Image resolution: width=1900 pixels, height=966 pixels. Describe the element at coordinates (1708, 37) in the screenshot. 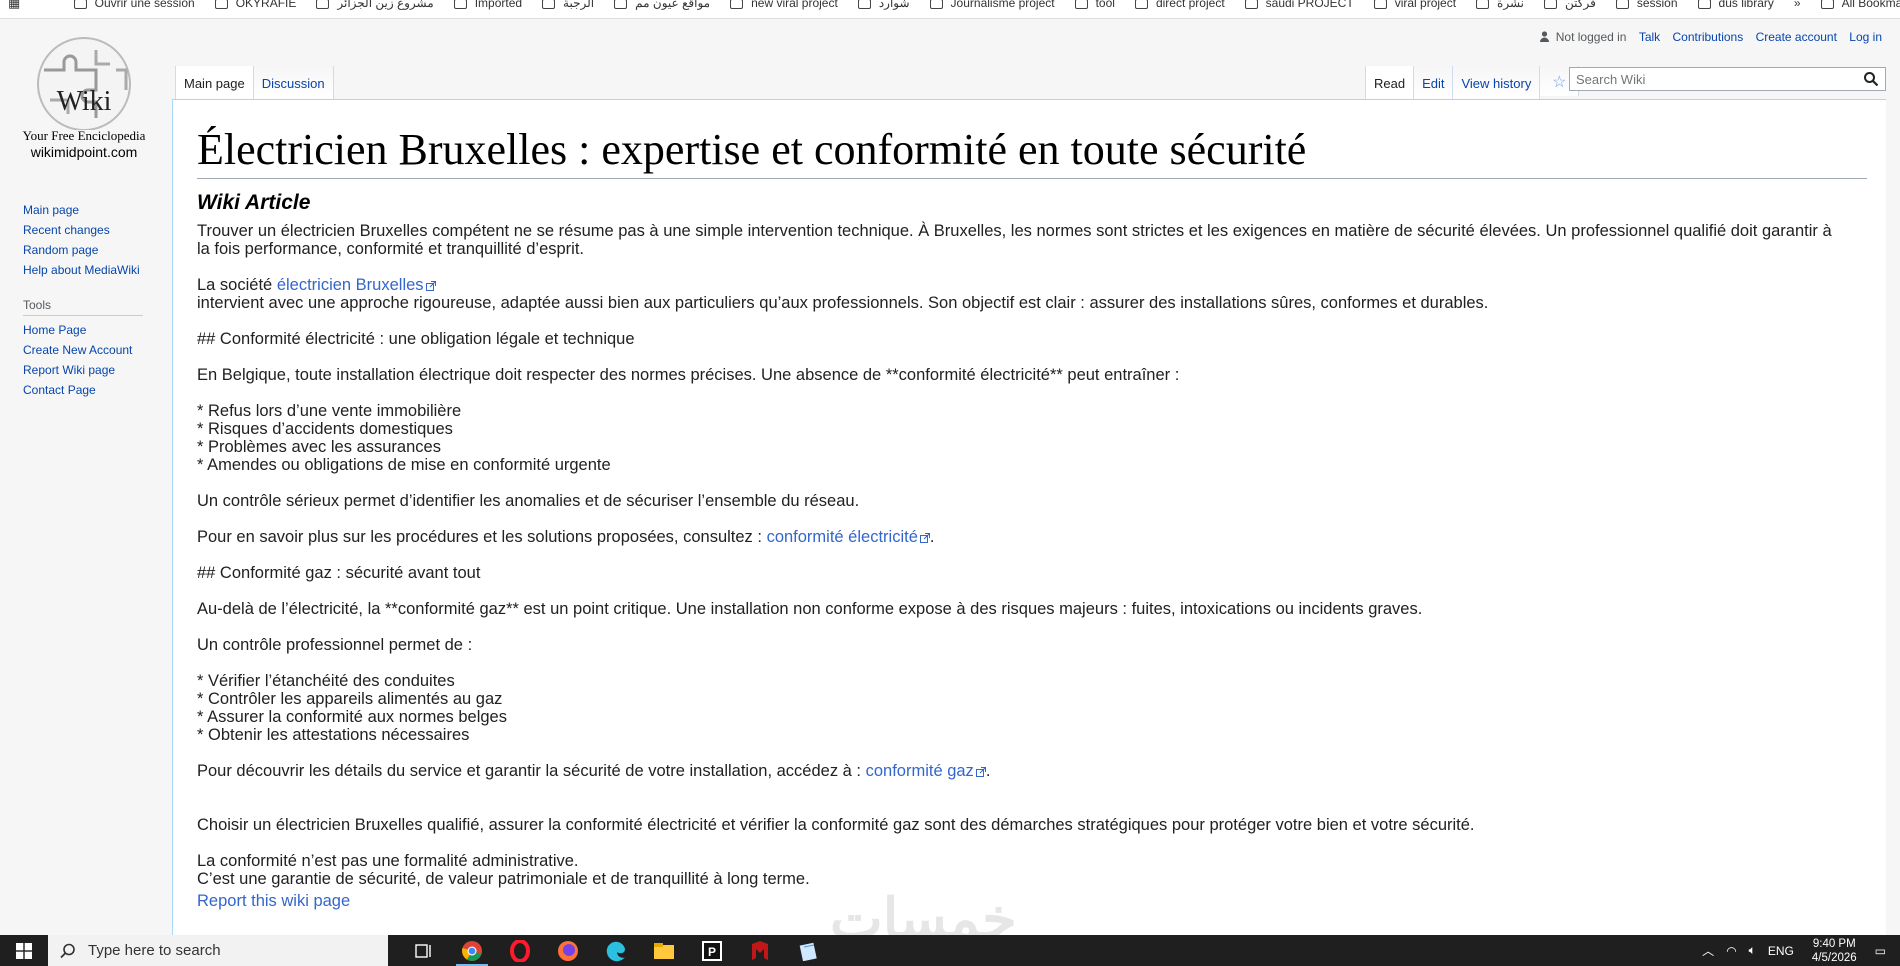

I see `contributions-link: Contributions` at that location.